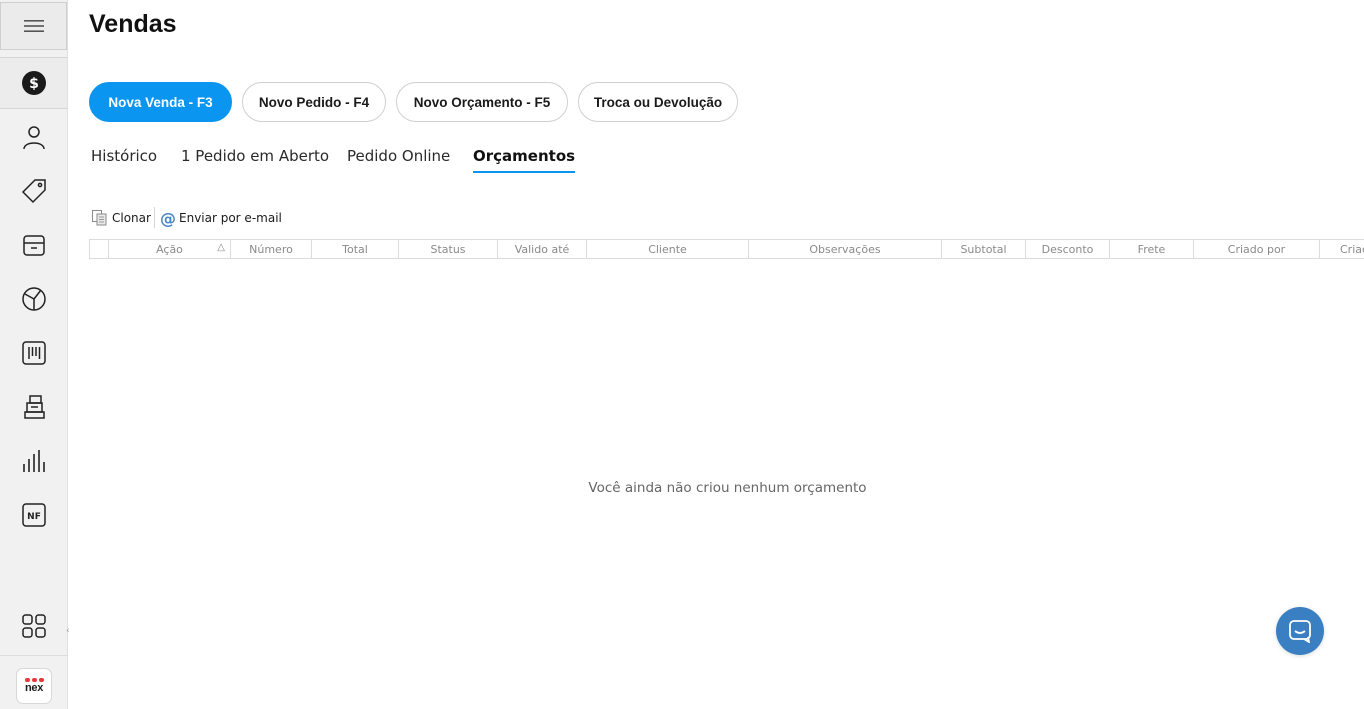 The height and width of the screenshot is (709, 1364). I want to click on sidebar-item-caixa, so click(33, 407).